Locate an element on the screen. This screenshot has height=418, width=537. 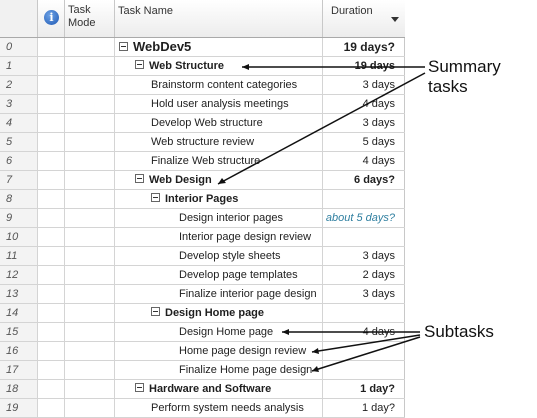
task-row: 11 Develop style sheets 3 days is located at coordinates (202, 256).